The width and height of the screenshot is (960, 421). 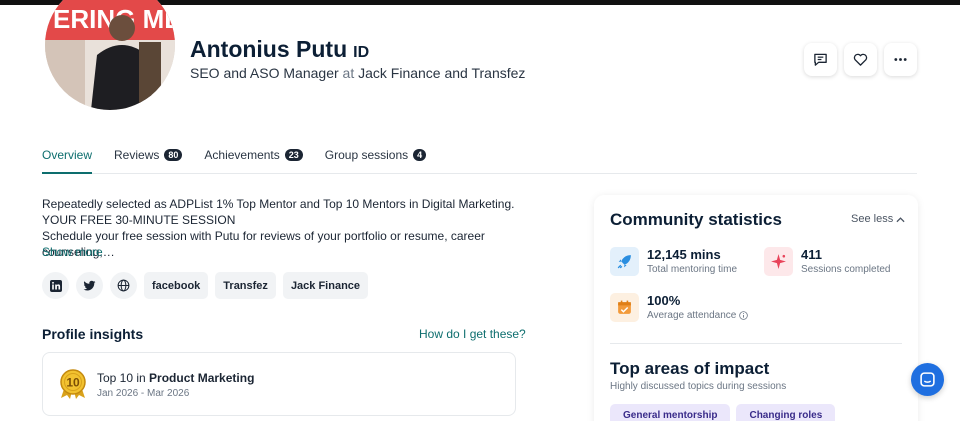 What do you see at coordinates (756, 343) in the screenshot?
I see `divider` at bounding box center [756, 343].